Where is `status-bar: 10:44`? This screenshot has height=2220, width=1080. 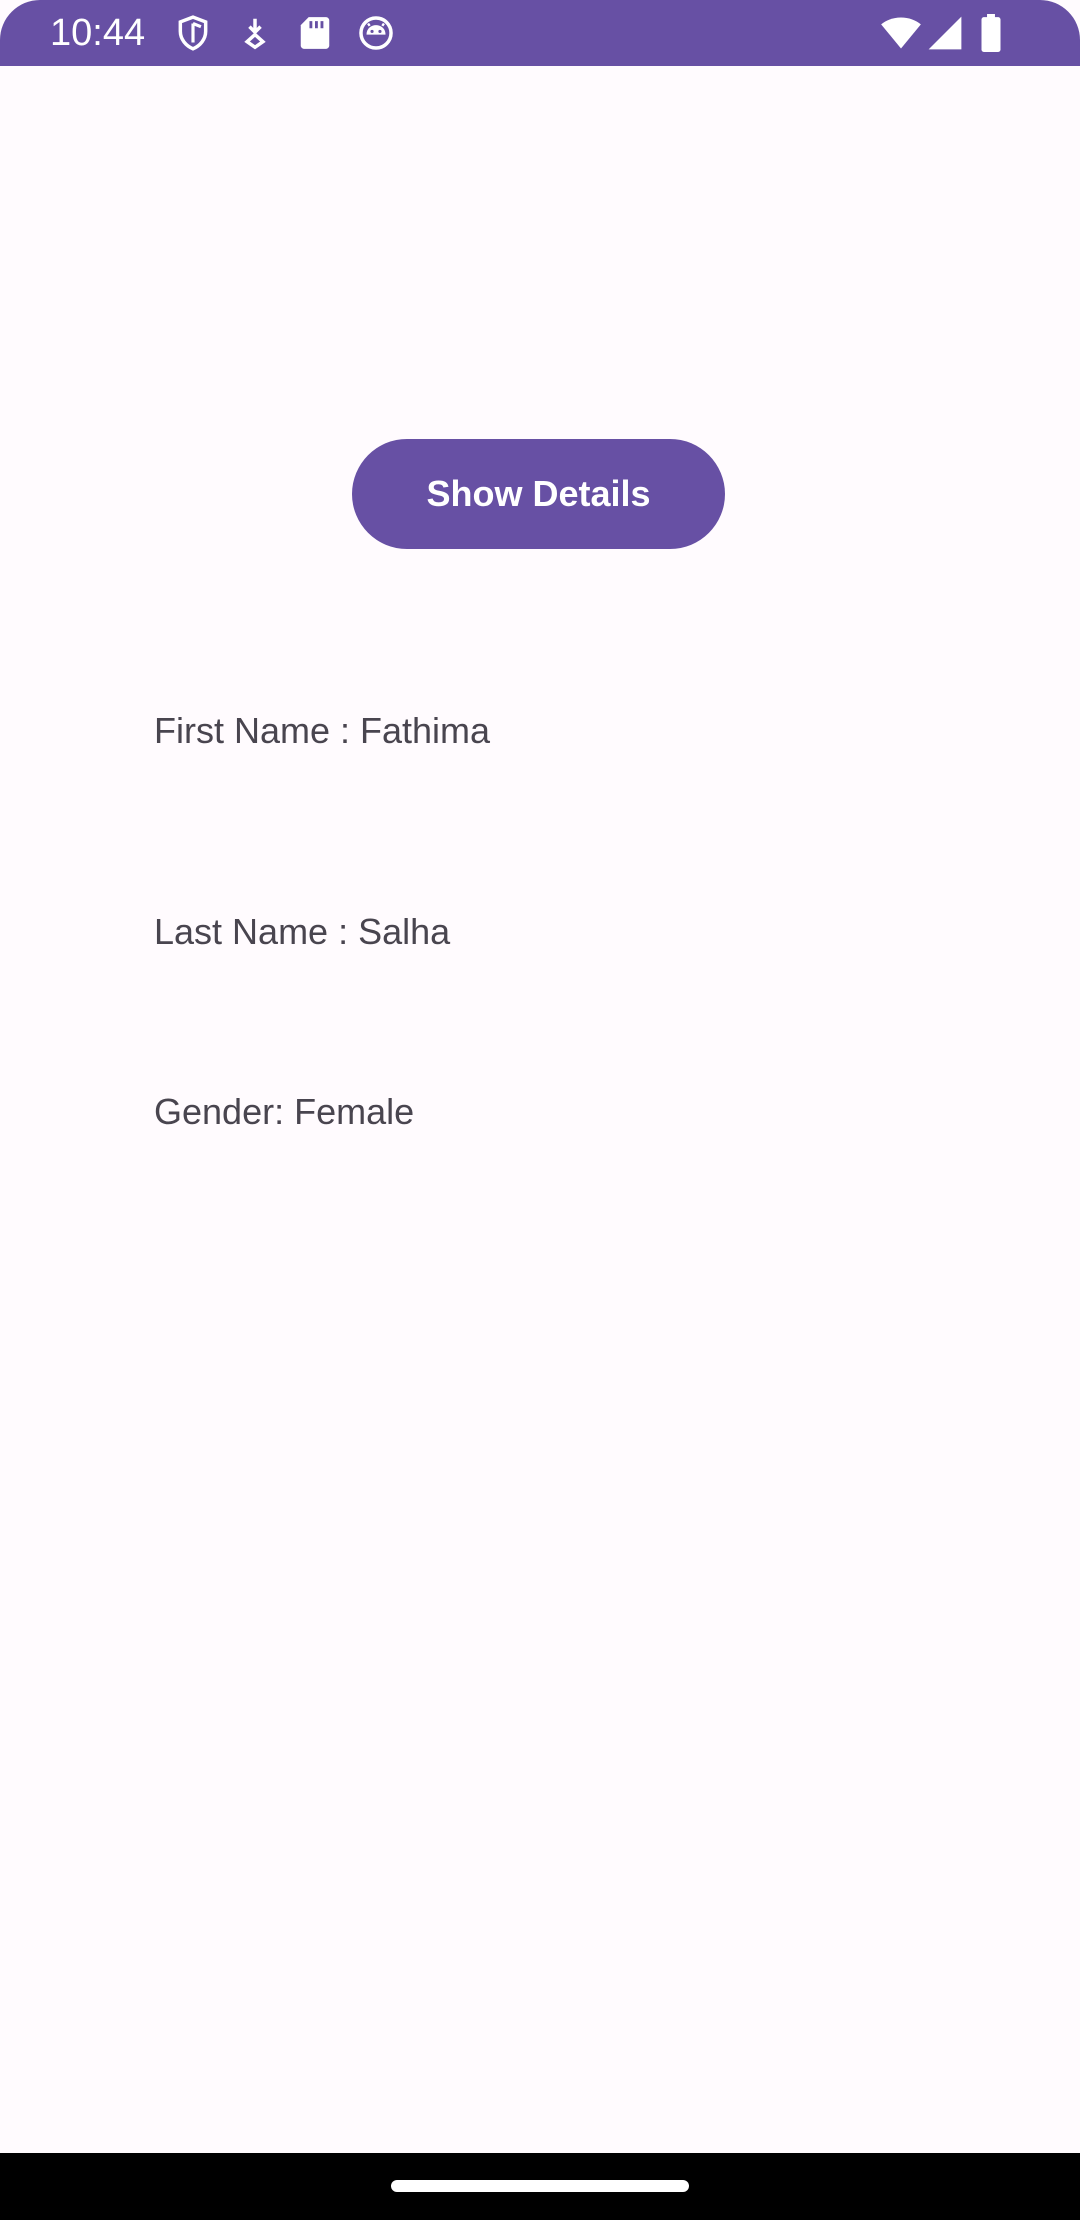 status-bar: 10:44 is located at coordinates (540, 33).